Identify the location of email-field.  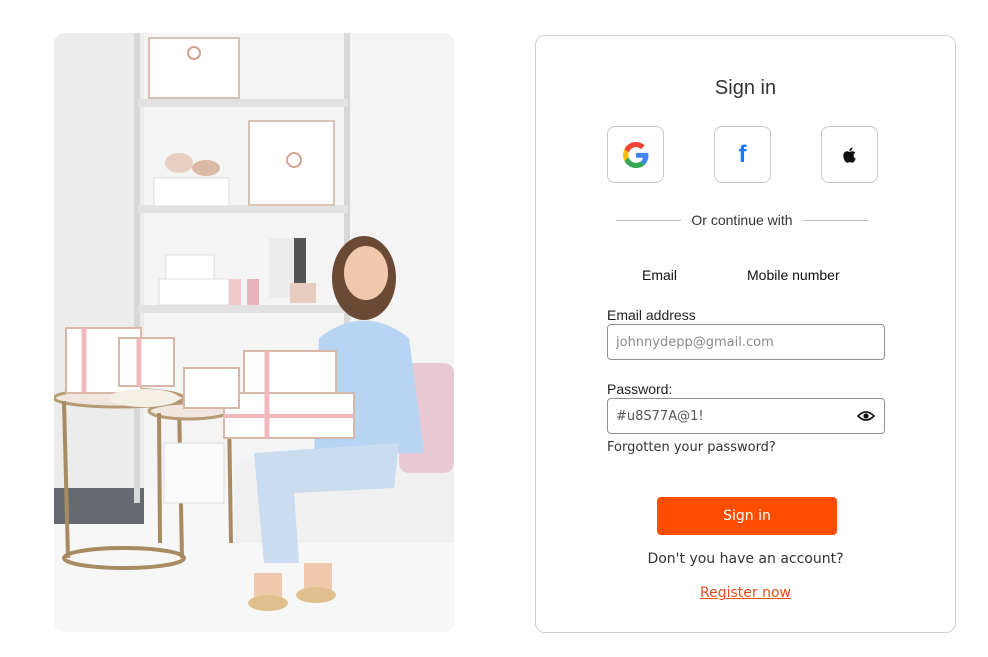
(746, 342).